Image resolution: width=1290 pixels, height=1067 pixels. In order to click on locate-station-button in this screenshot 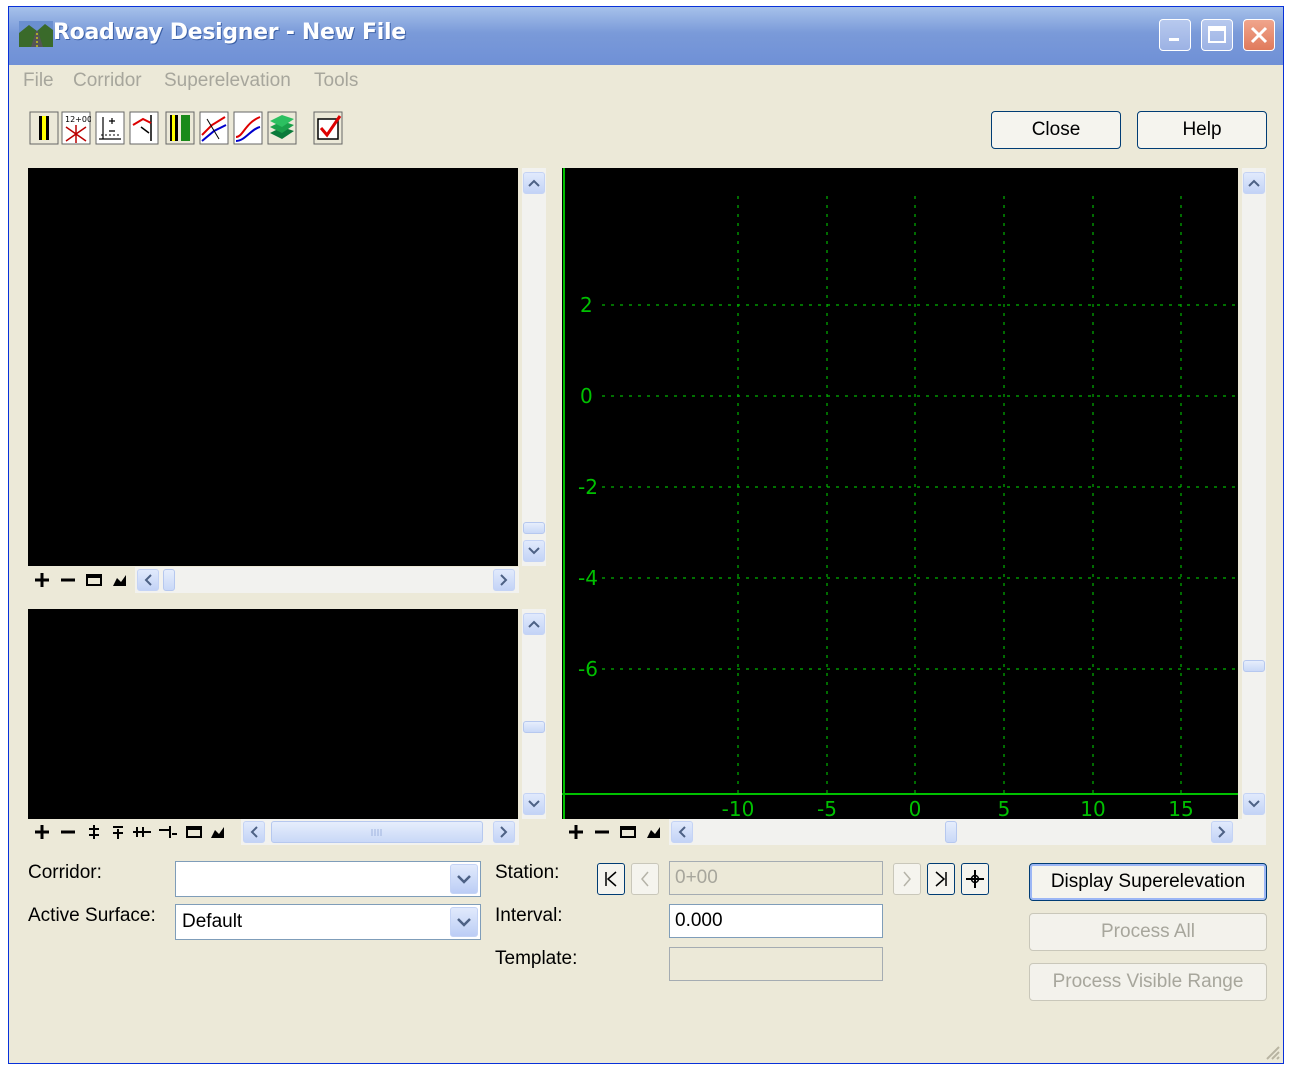, I will do `click(975, 879)`.